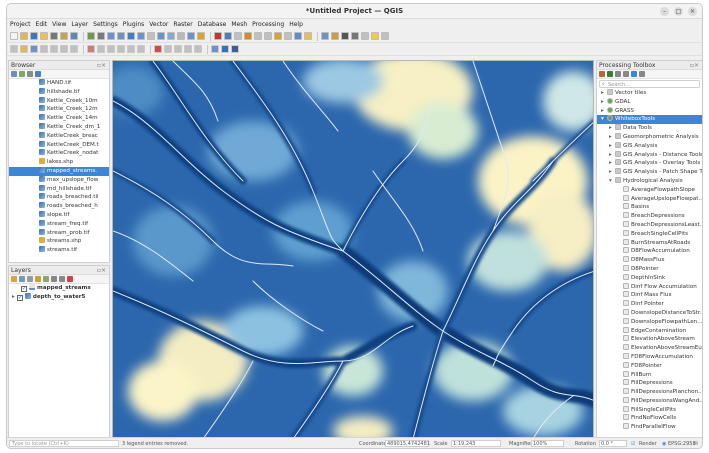 This screenshot has height=453, width=709. I want to click on open-folder-icon, so click(44, 36).